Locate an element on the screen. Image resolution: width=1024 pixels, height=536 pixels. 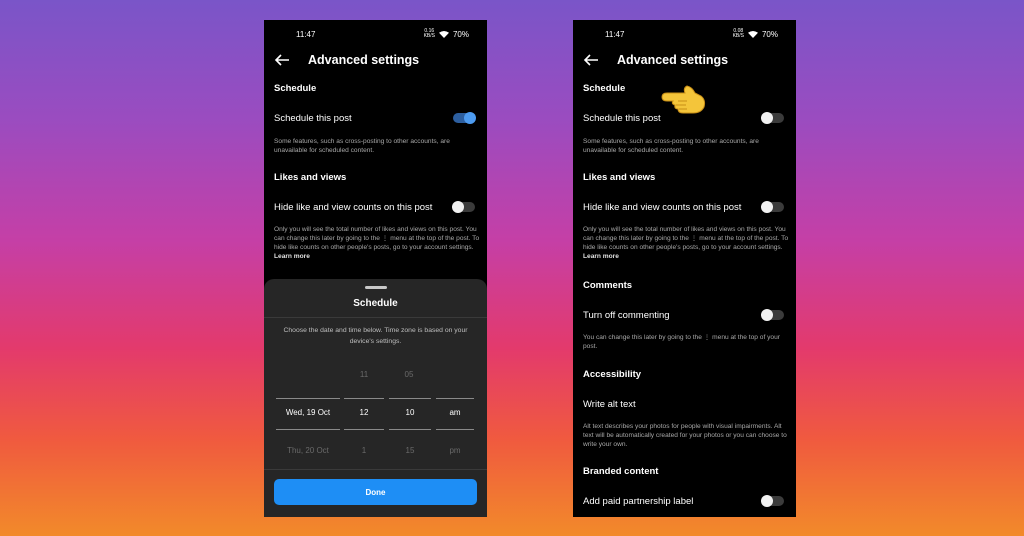
picker-minute-selected: 10 is located at coordinates (410, 412).